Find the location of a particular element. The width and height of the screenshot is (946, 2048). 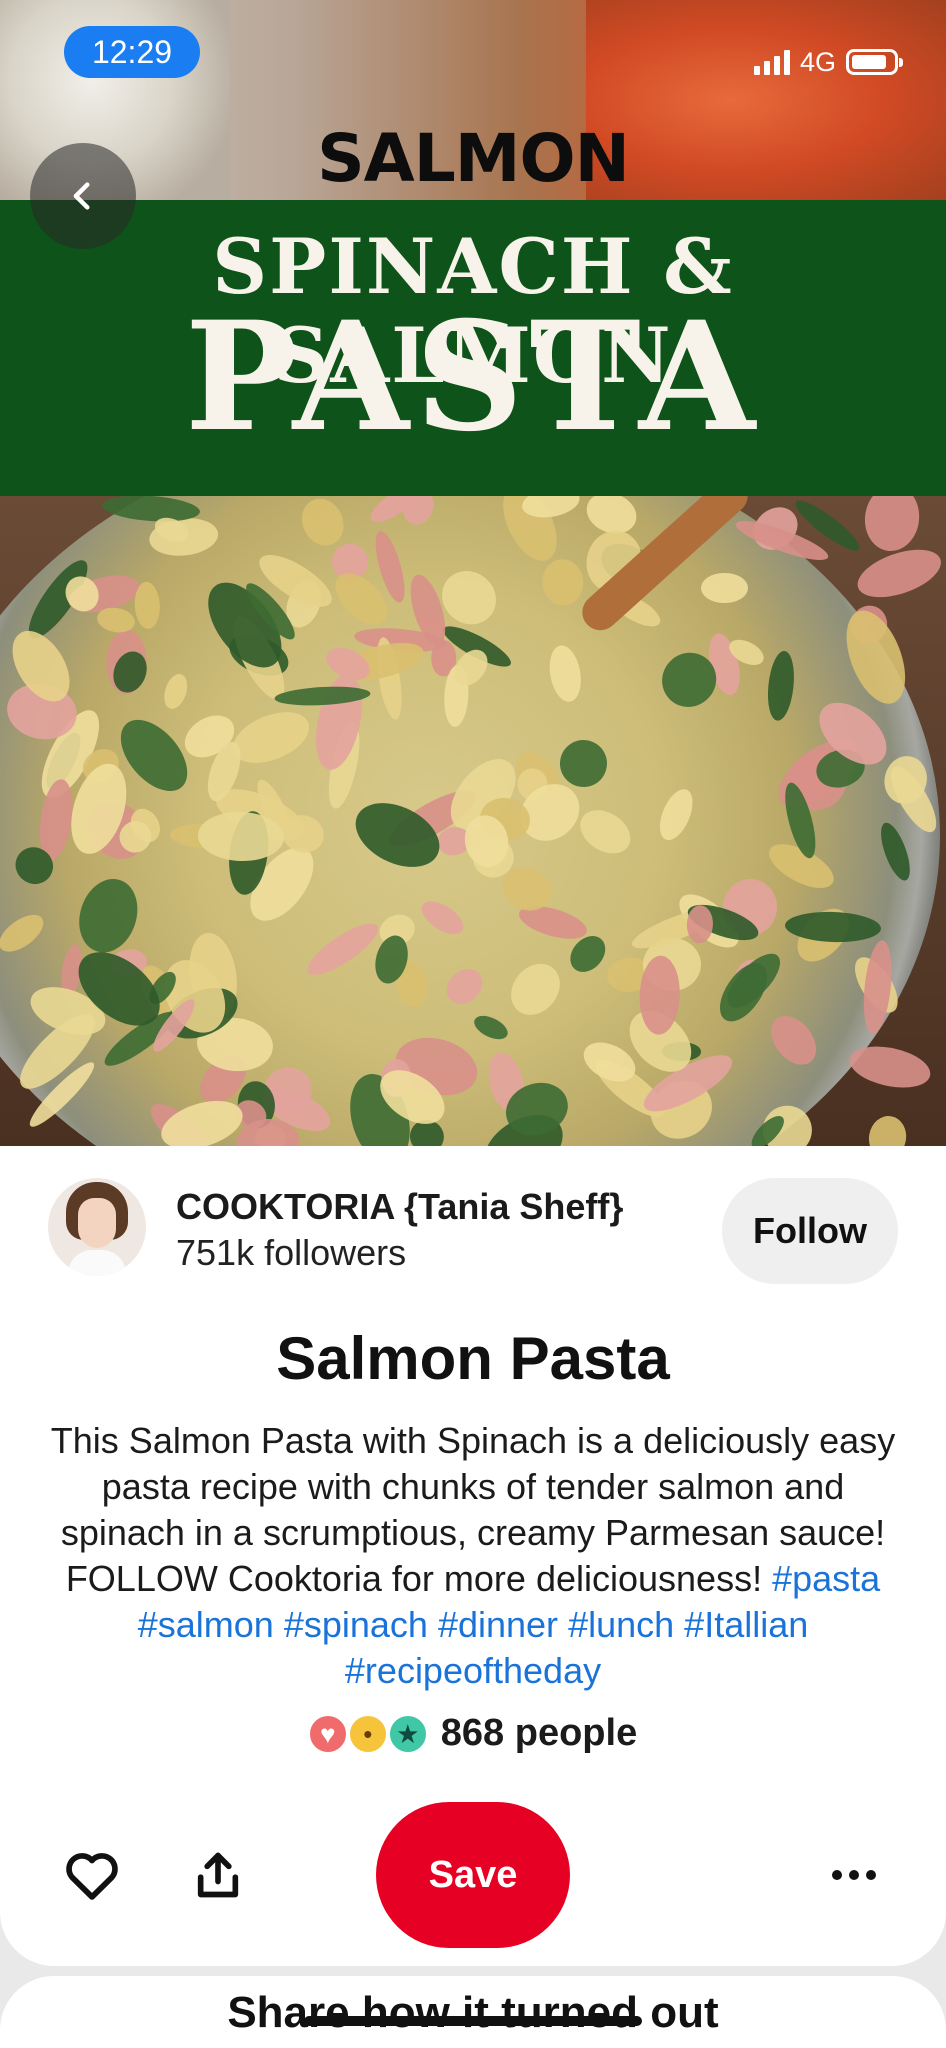

follow-button: Follow is located at coordinates (810, 1231).